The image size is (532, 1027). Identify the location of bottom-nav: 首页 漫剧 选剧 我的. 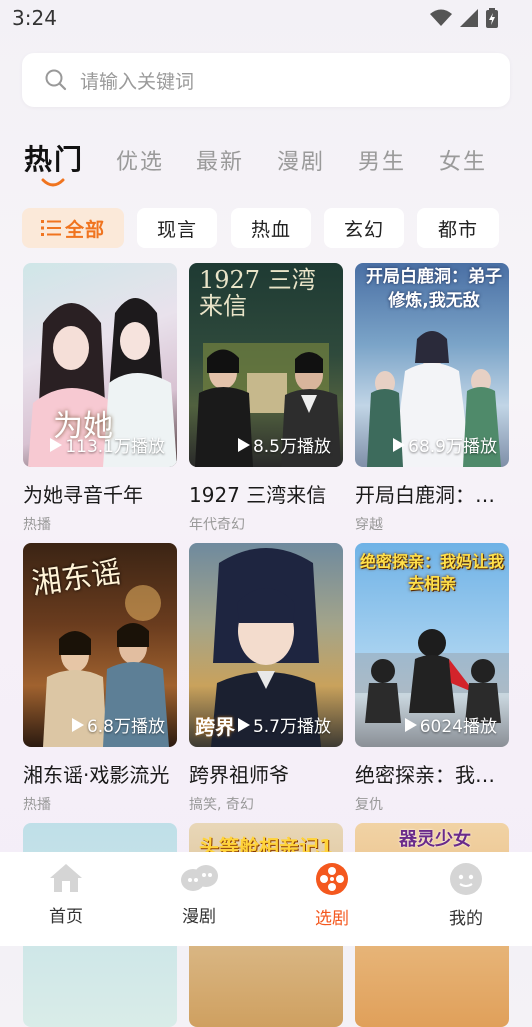
(266, 899).